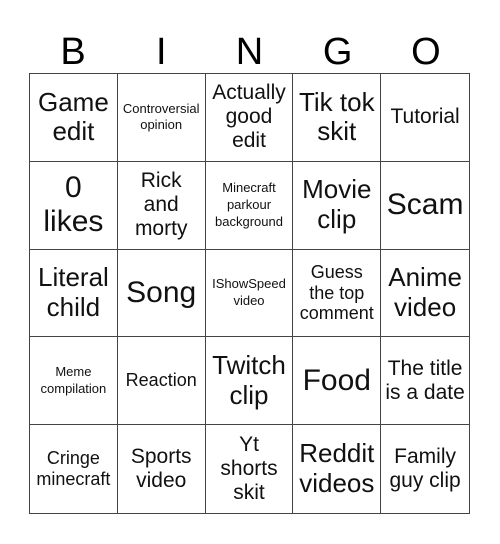 This screenshot has height=544, width=500. Describe the element at coordinates (337, 52) in the screenshot. I see `header-letter-g: G` at that location.